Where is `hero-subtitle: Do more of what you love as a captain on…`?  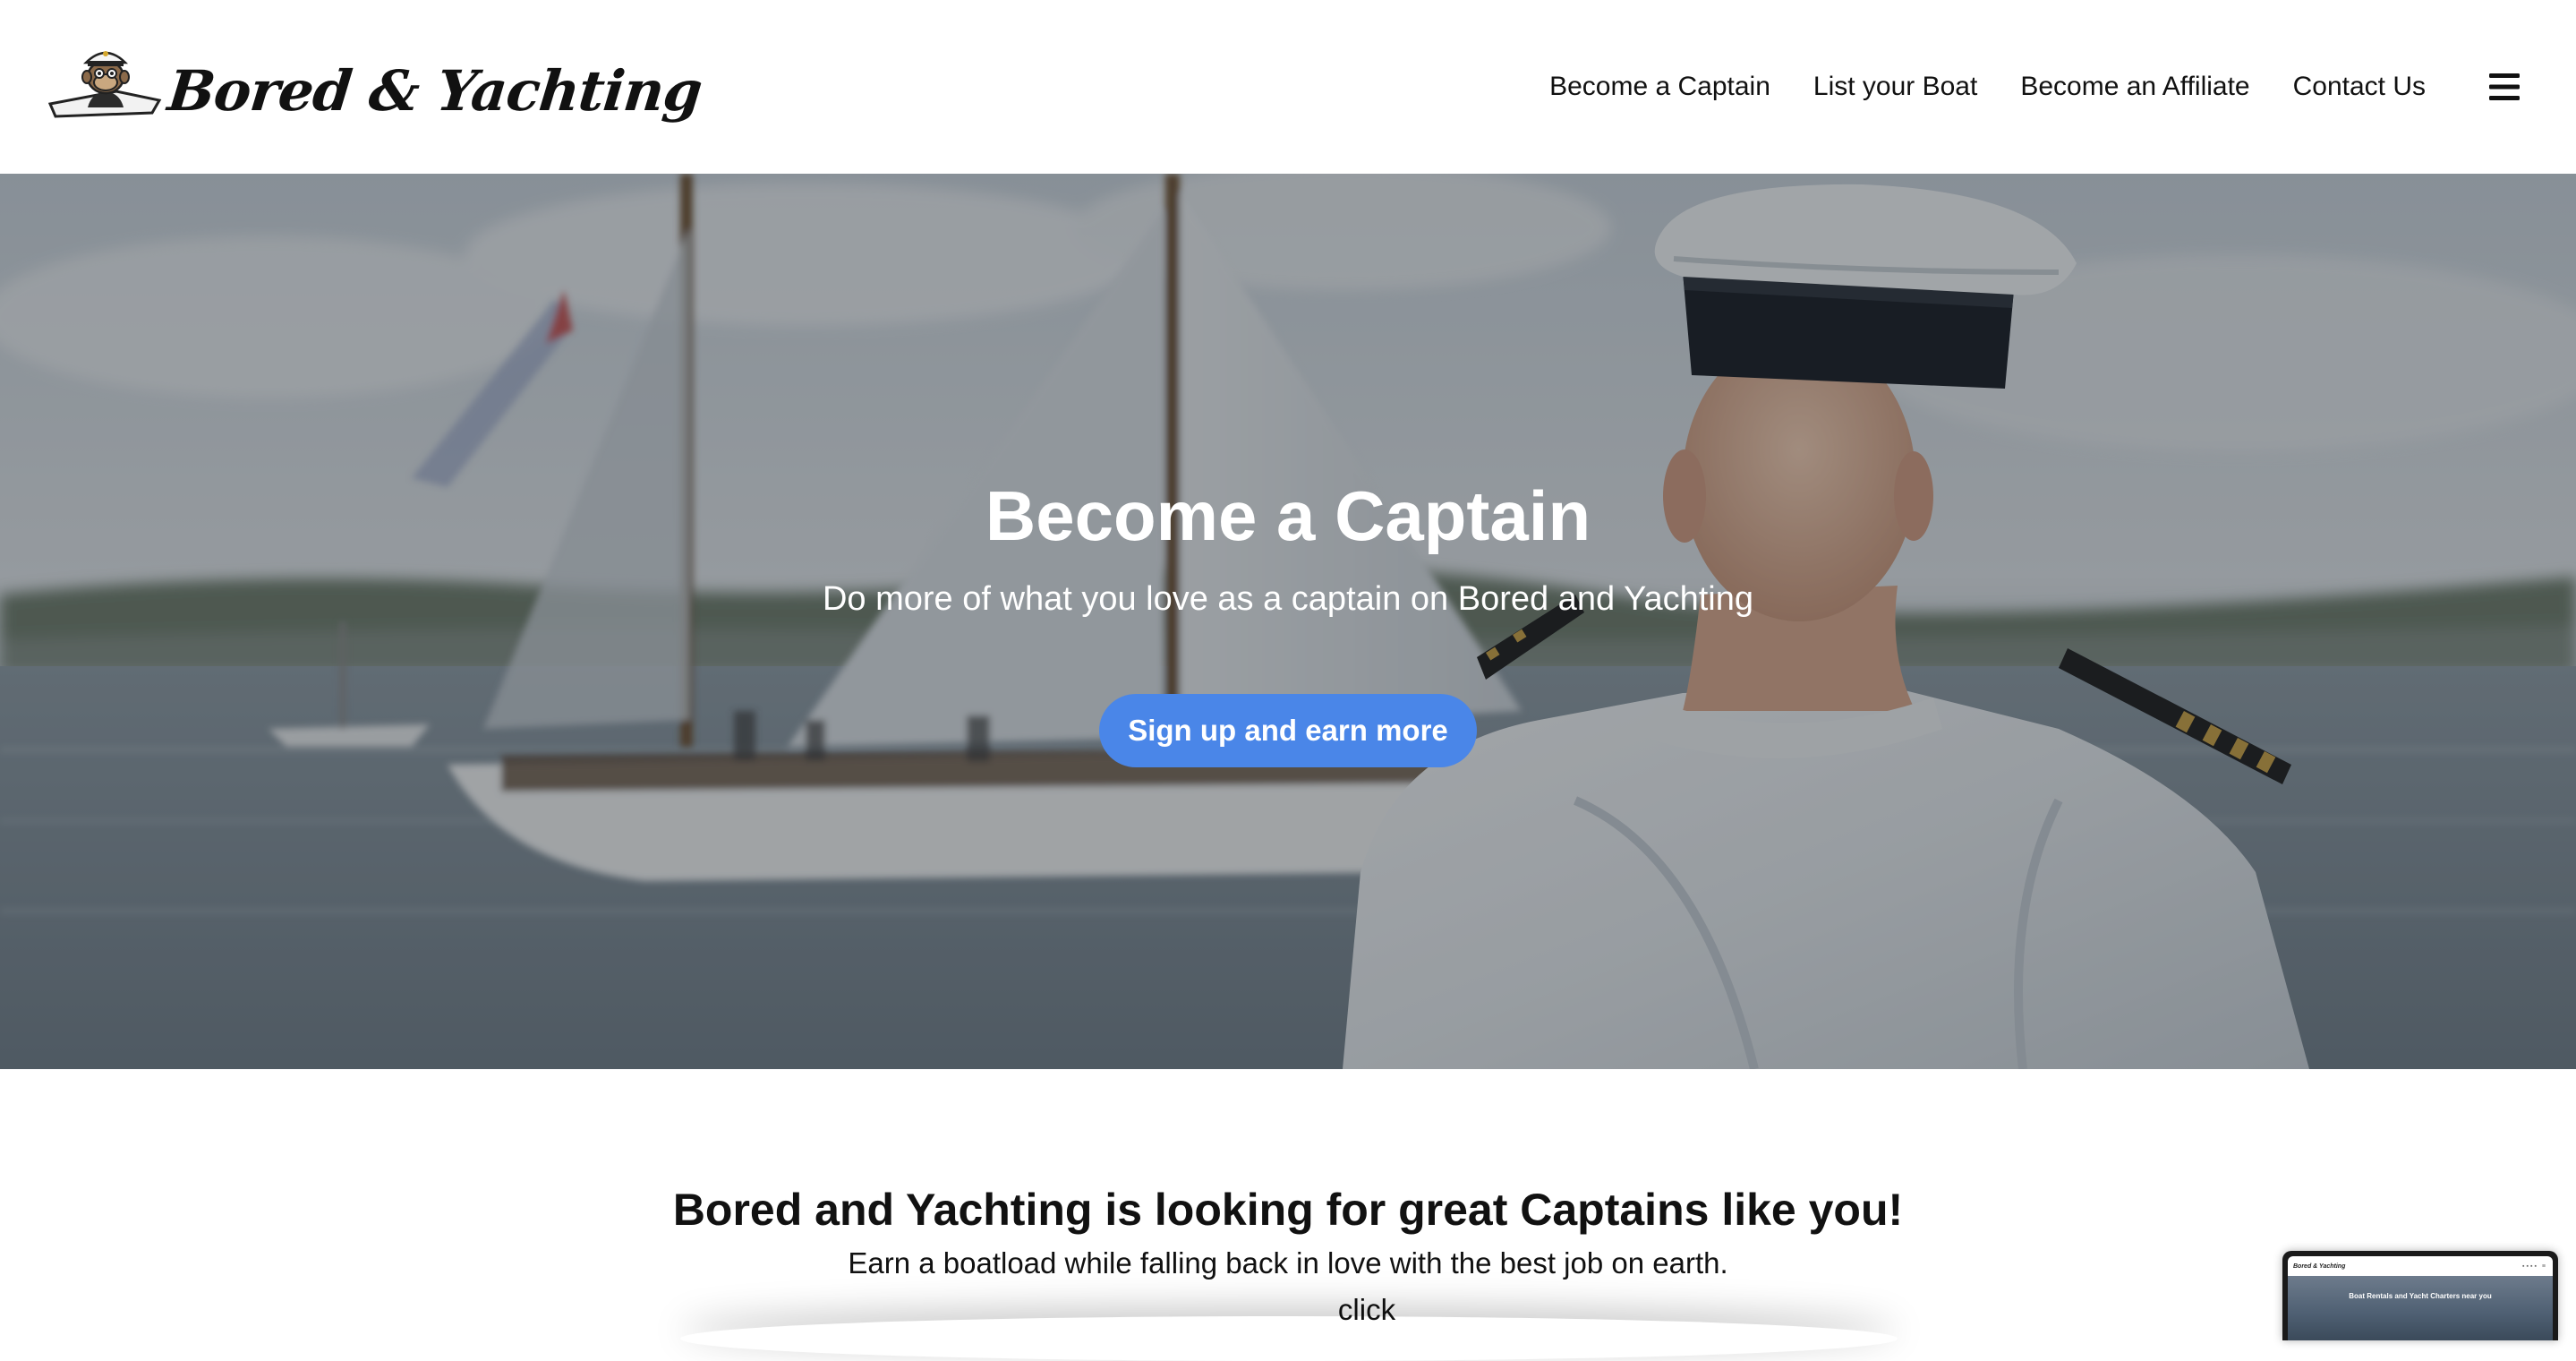
hero-subtitle: Do more of what you love as a captain on… is located at coordinates (1288, 599).